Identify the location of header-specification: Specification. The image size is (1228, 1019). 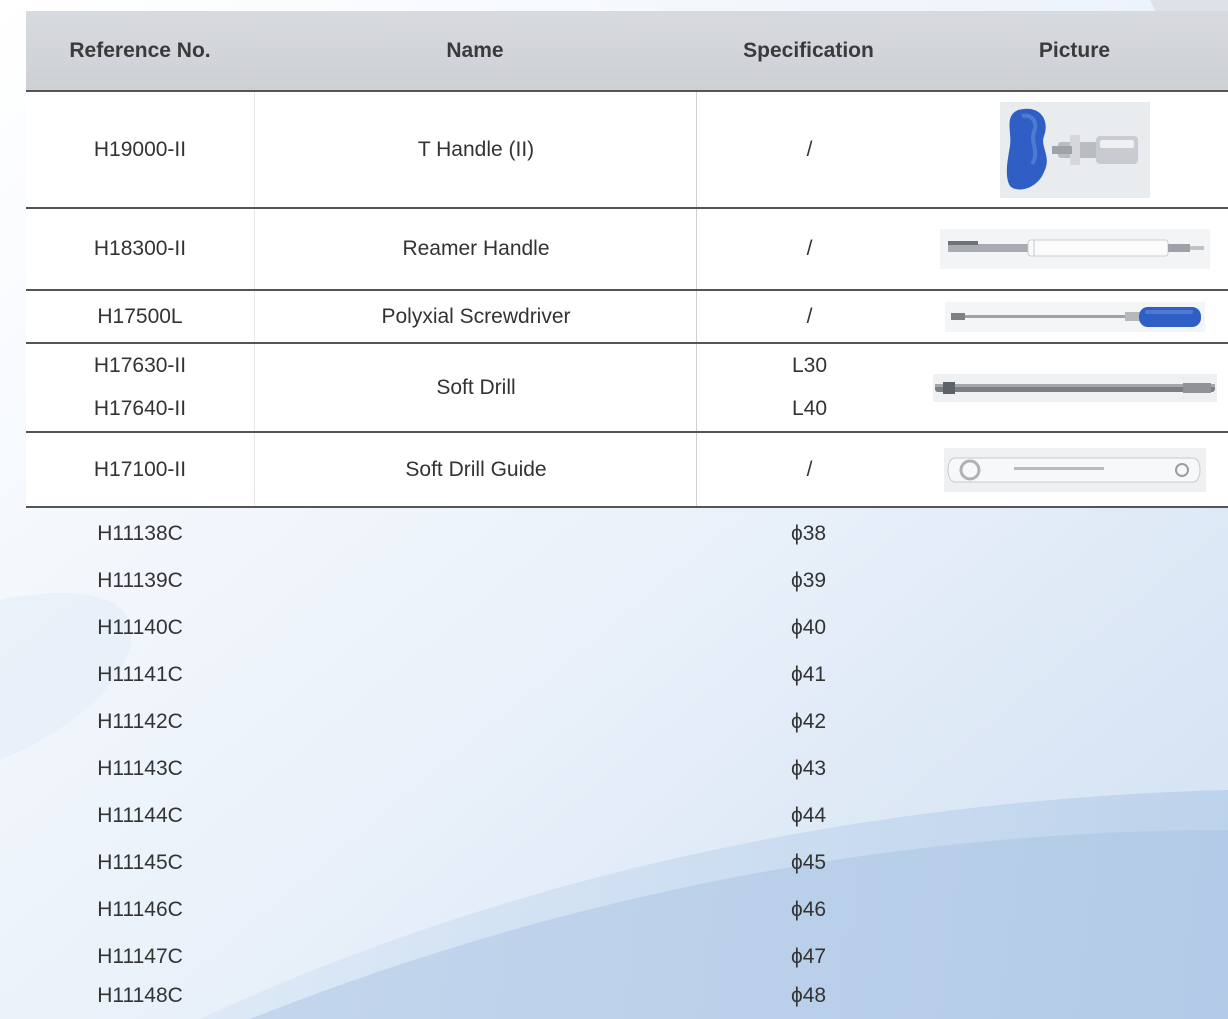
(808, 50).